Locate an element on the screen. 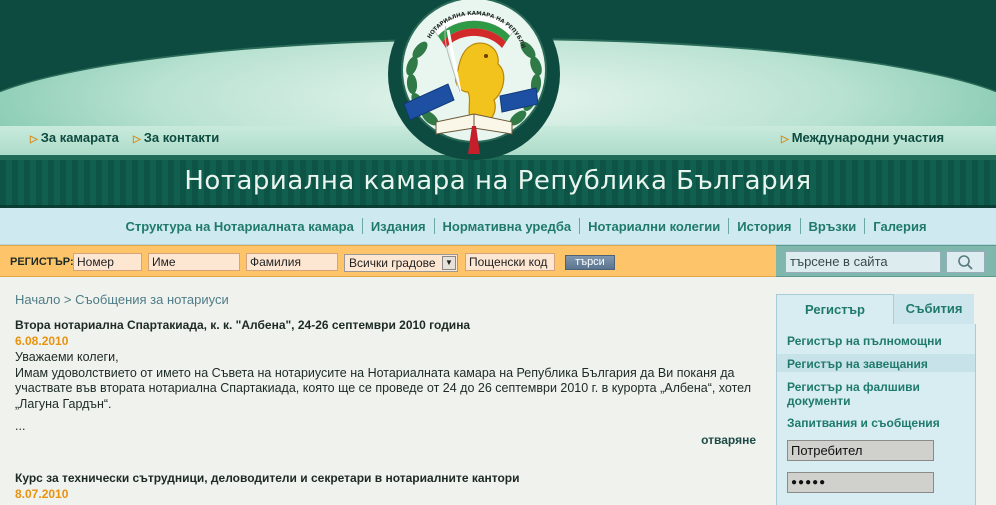 This screenshot has width=996, height=505. header-link-contacts-label: За контакти is located at coordinates (181, 137).